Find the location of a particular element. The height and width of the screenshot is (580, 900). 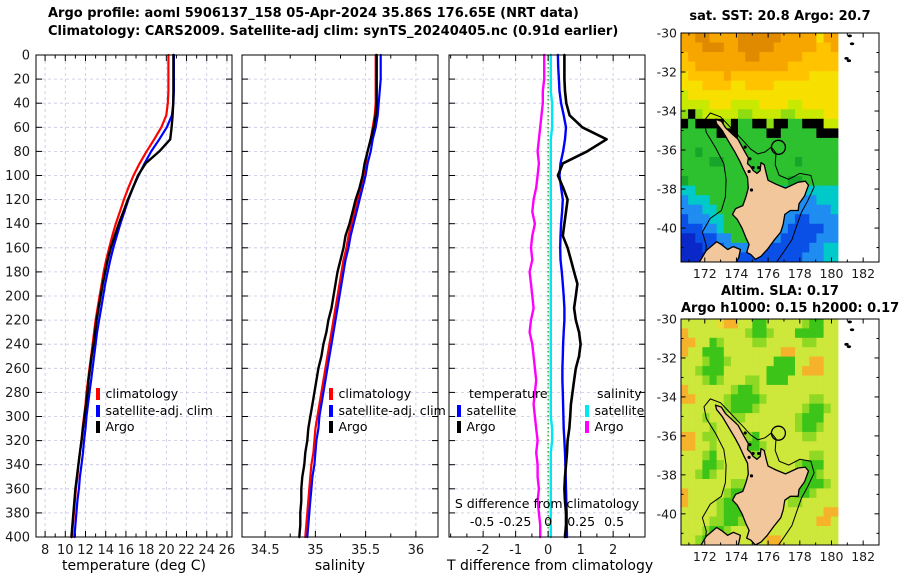

svg-text: 1 is located at coordinates (581, 550).